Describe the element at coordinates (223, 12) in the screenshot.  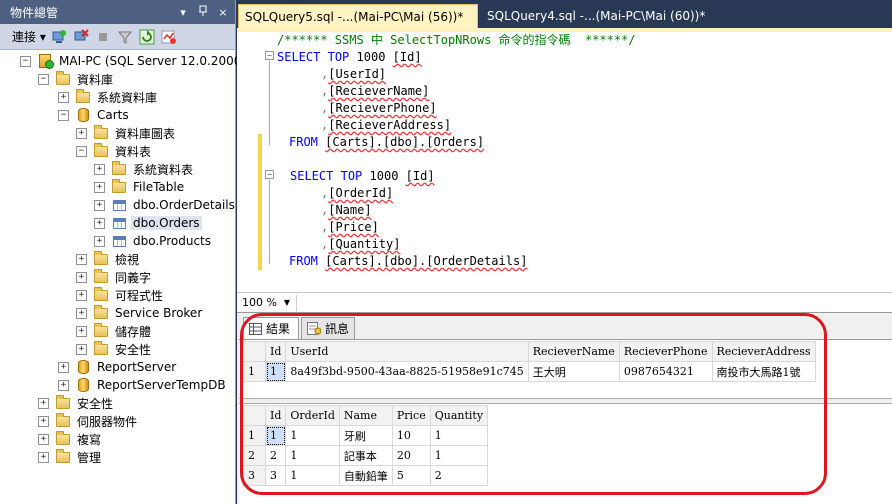
I see `close-icon: ×` at that location.